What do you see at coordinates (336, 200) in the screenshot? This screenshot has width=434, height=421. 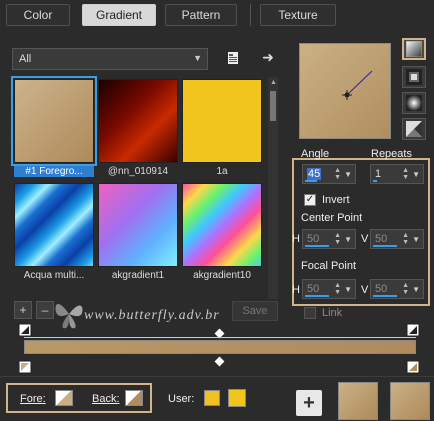 I see `invert-label: Invert` at bounding box center [336, 200].